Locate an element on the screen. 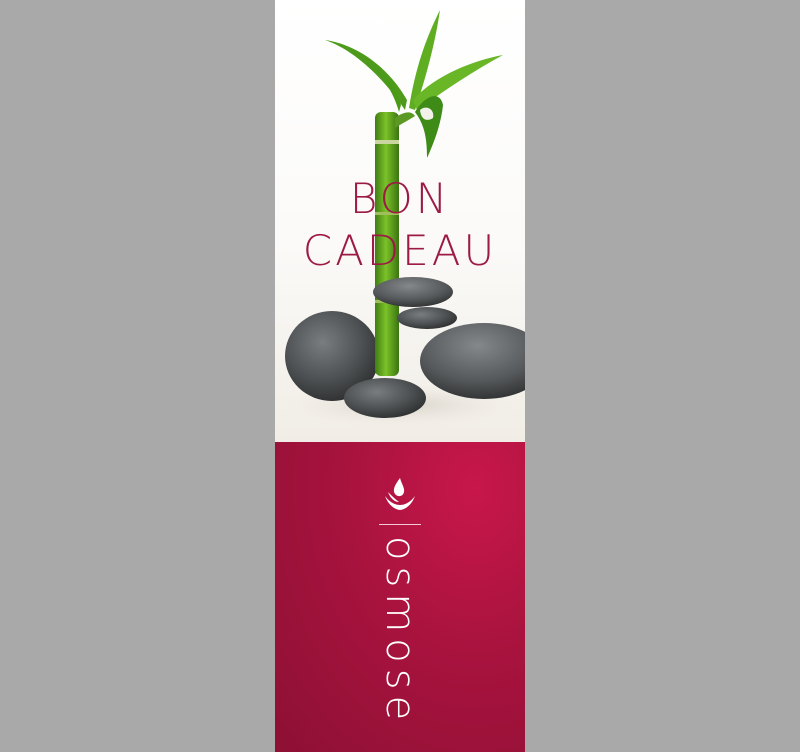 The height and width of the screenshot is (752, 800). logo-divider is located at coordinates (400, 524).